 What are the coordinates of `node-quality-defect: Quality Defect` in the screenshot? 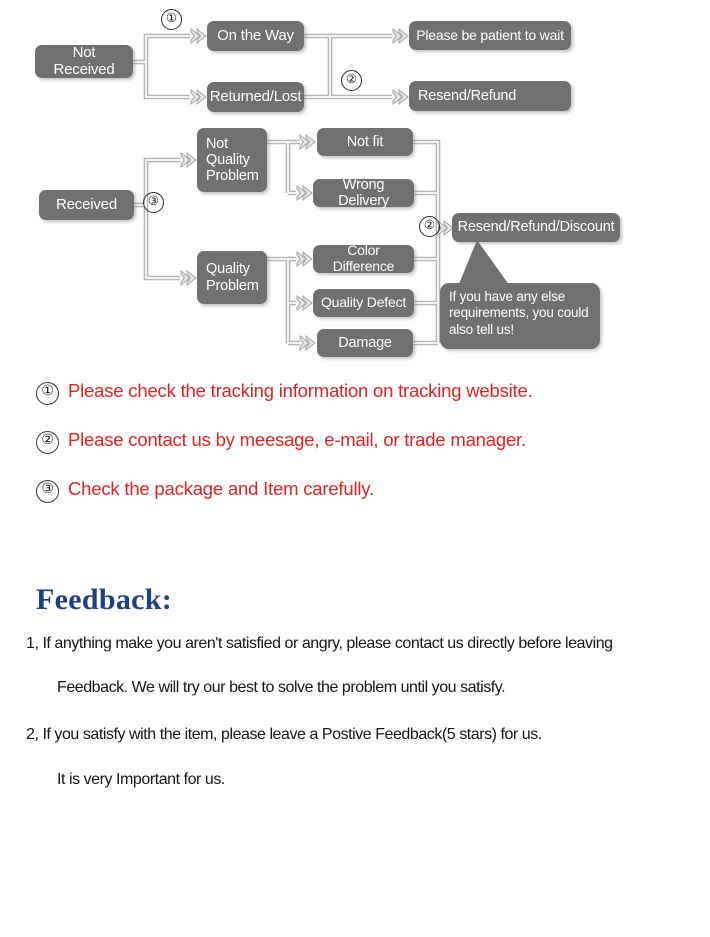 It's located at (363, 303).